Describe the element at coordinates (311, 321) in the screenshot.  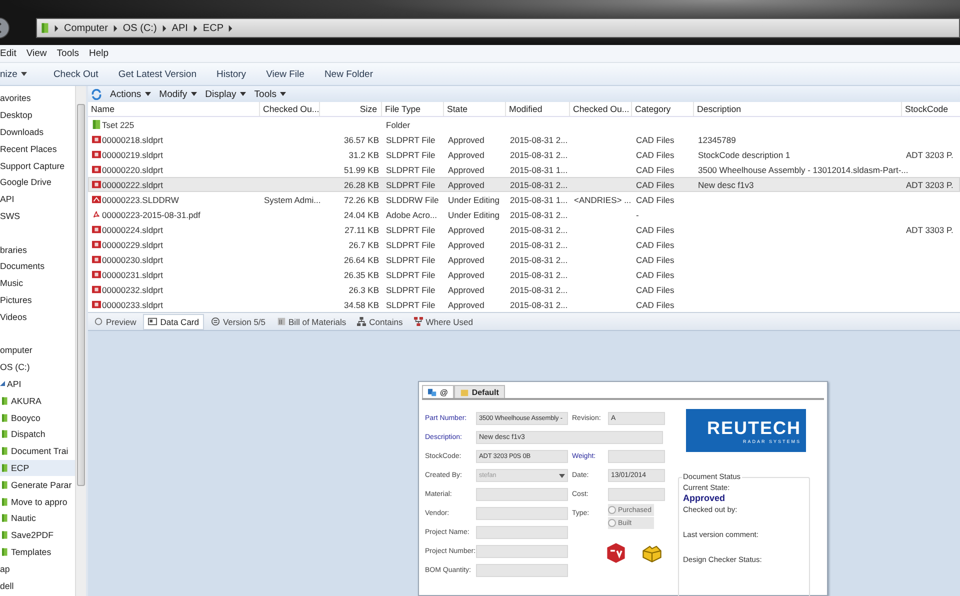
I see `tab: Bill of Materials` at that location.